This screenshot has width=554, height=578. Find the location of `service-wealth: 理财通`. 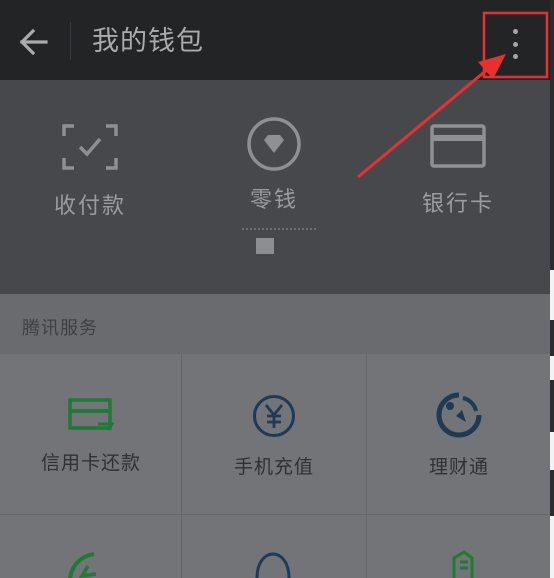

service-wealth: 理财通 is located at coordinates (459, 472).